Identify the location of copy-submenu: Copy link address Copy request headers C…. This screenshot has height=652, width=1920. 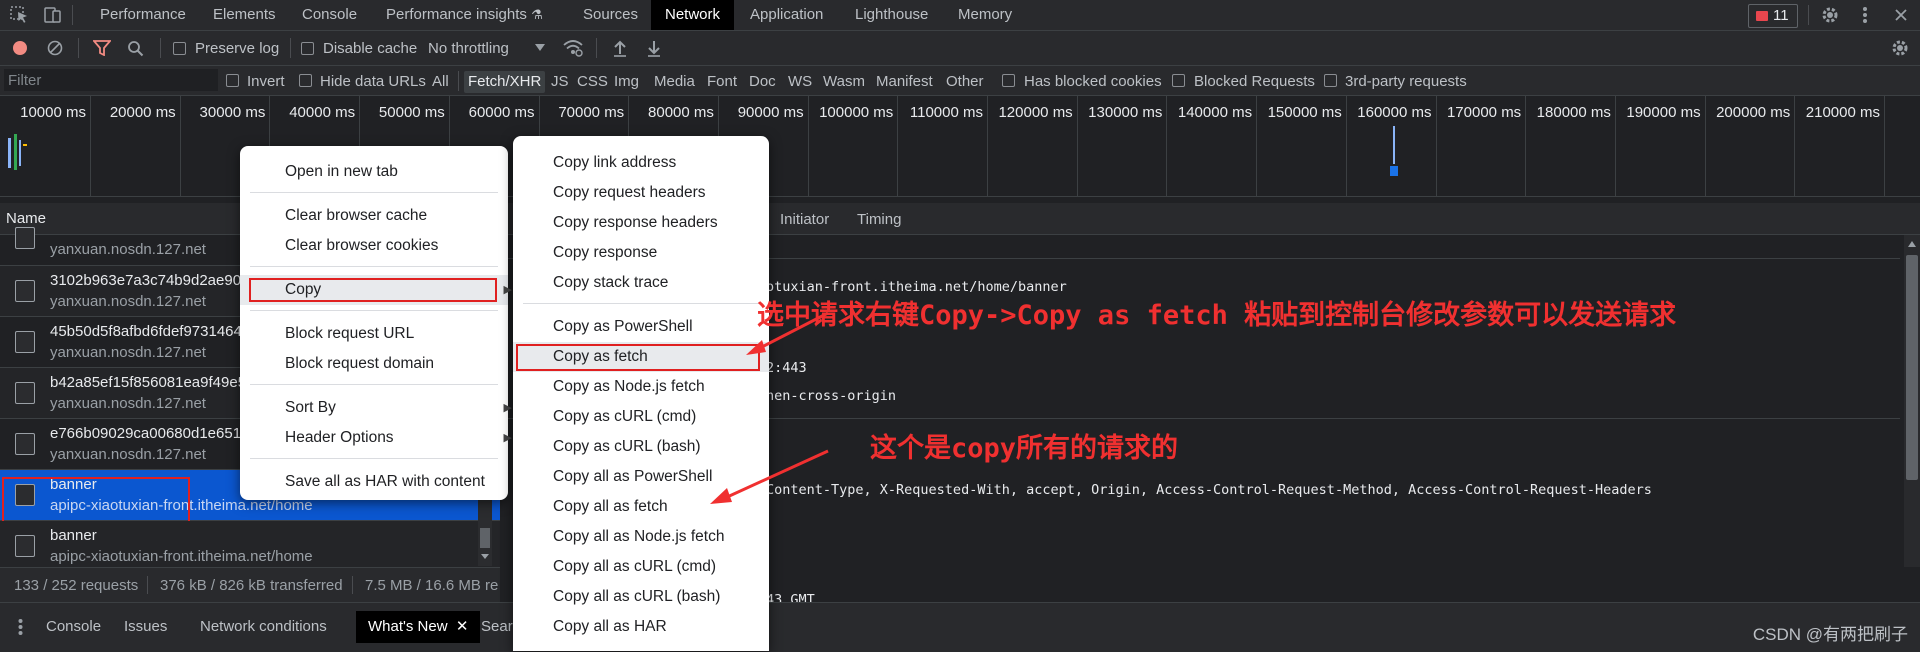
(641, 393).